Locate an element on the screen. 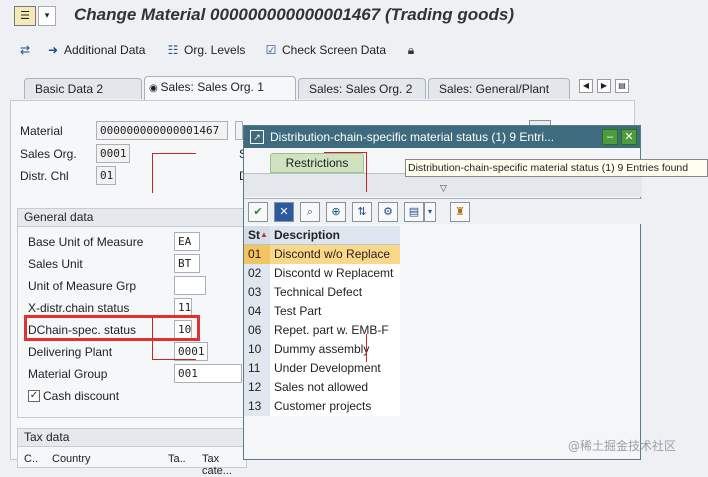 The image size is (708, 477). list-item: 01 Discontd w/o Replace is located at coordinates (322, 254).